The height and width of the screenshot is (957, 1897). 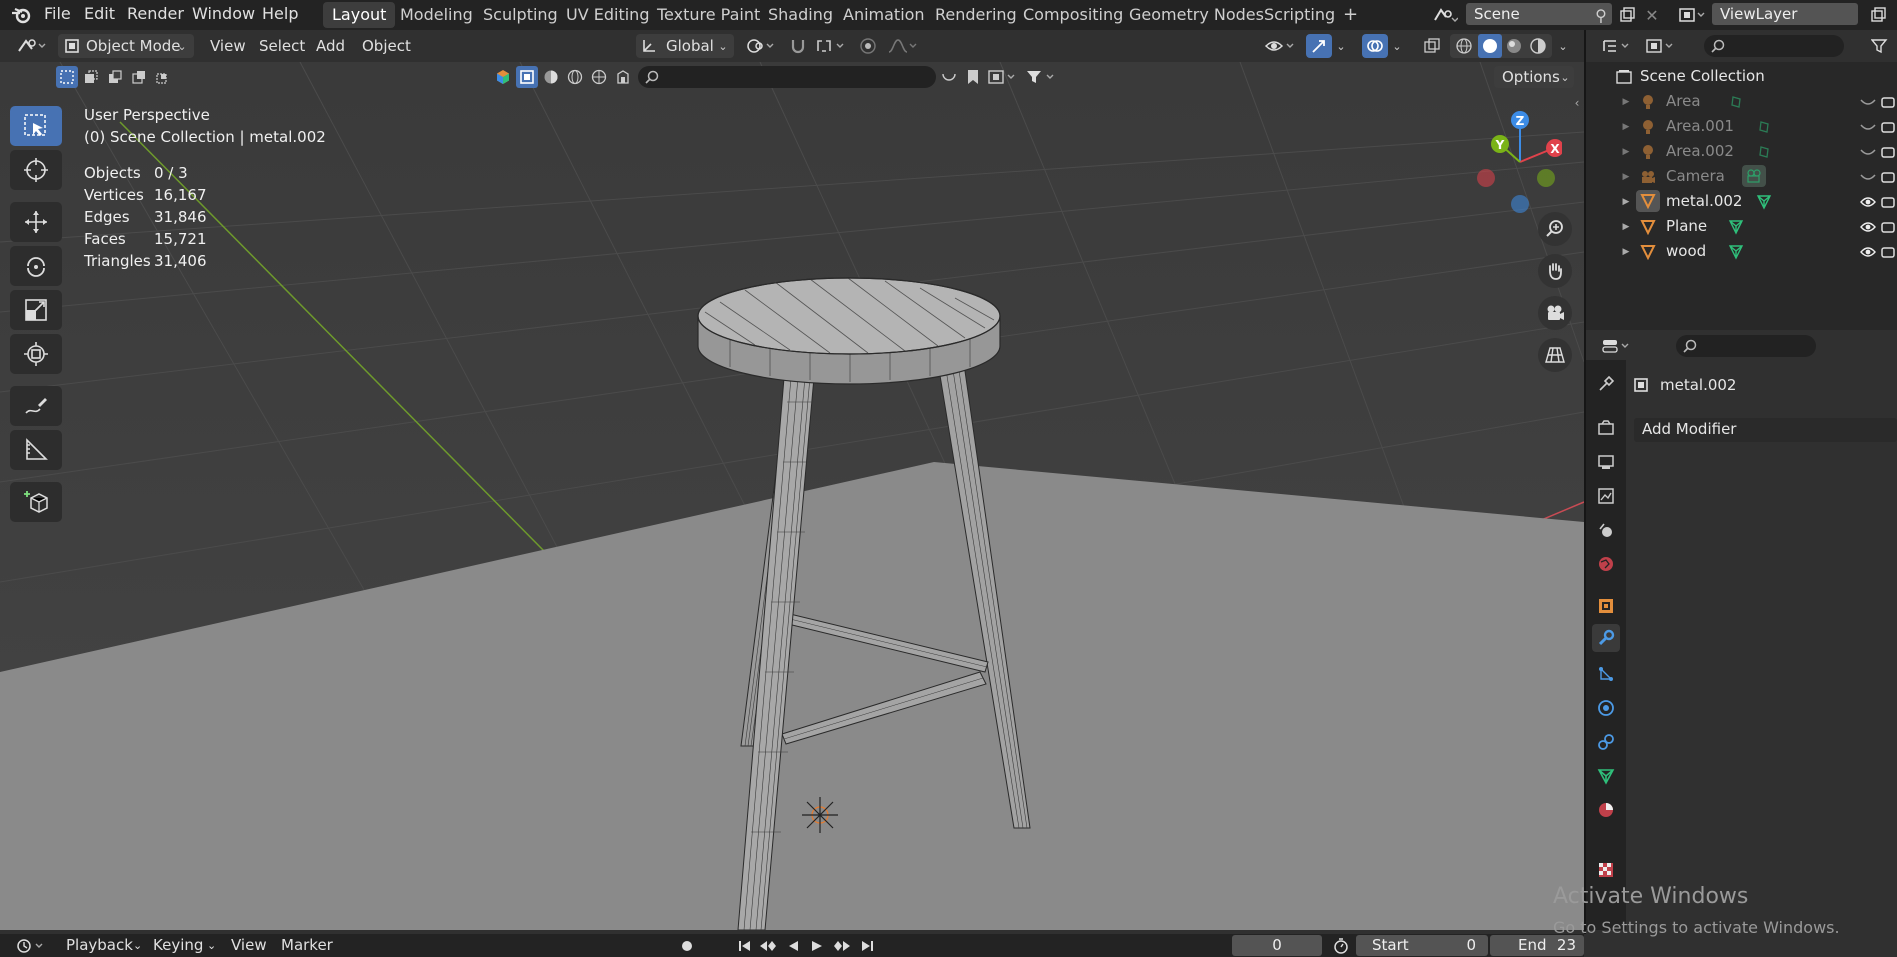 I want to click on new-view-layer-icon, so click(x=1878, y=15).